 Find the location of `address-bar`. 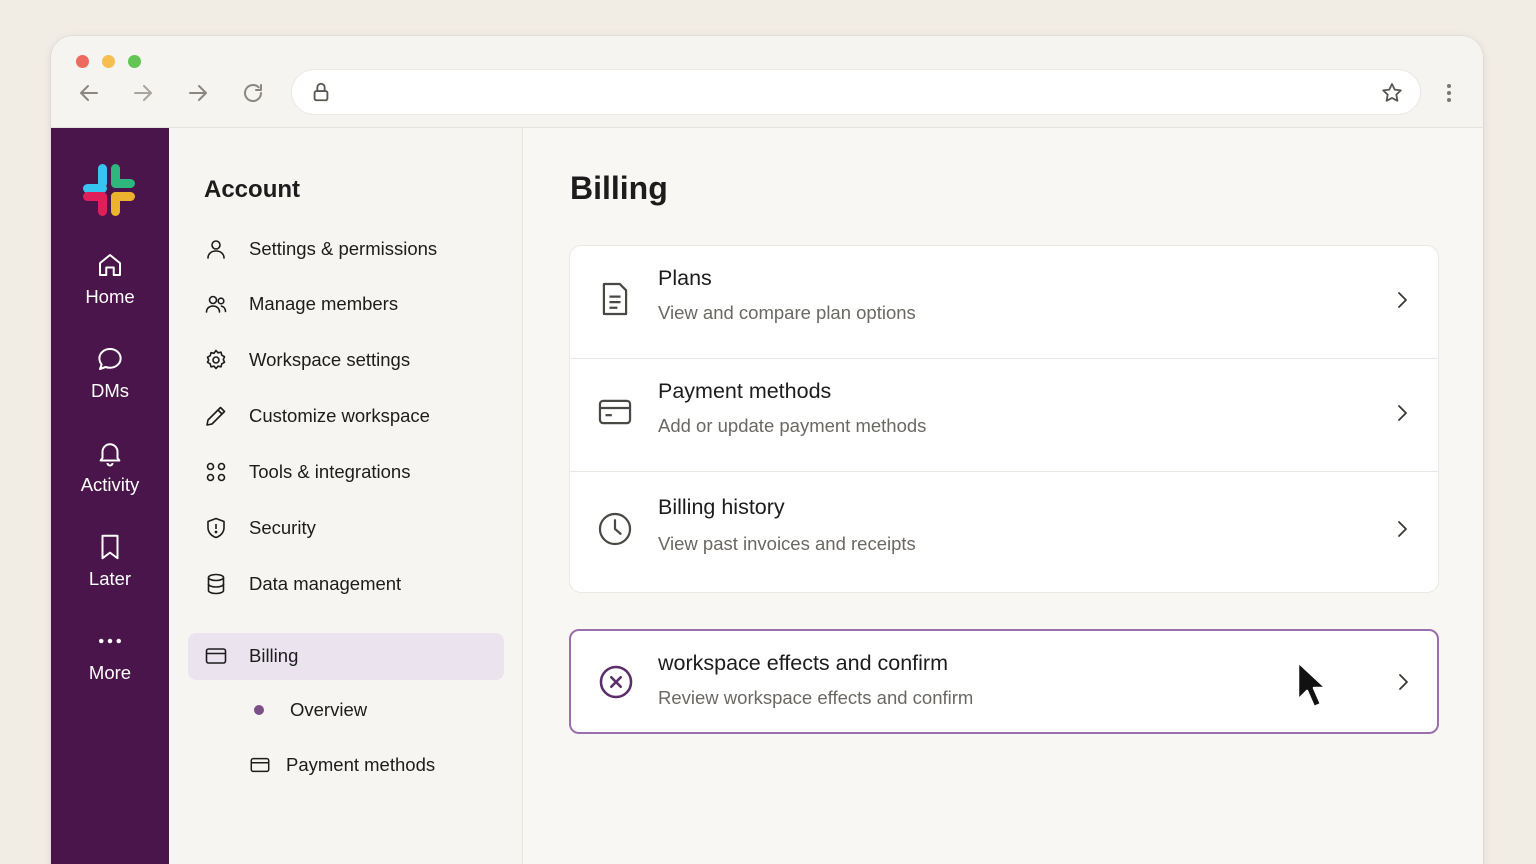

address-bar is located at coordinates (856, 92).